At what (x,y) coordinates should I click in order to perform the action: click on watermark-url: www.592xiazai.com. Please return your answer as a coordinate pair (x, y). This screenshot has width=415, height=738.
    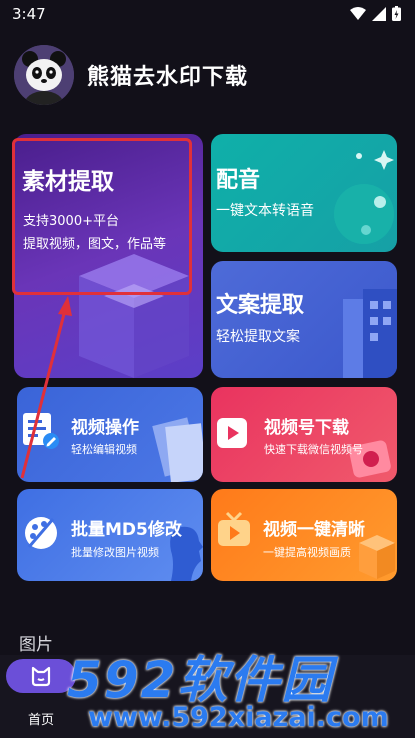
    Looking at the image, I should click on (238, 717).